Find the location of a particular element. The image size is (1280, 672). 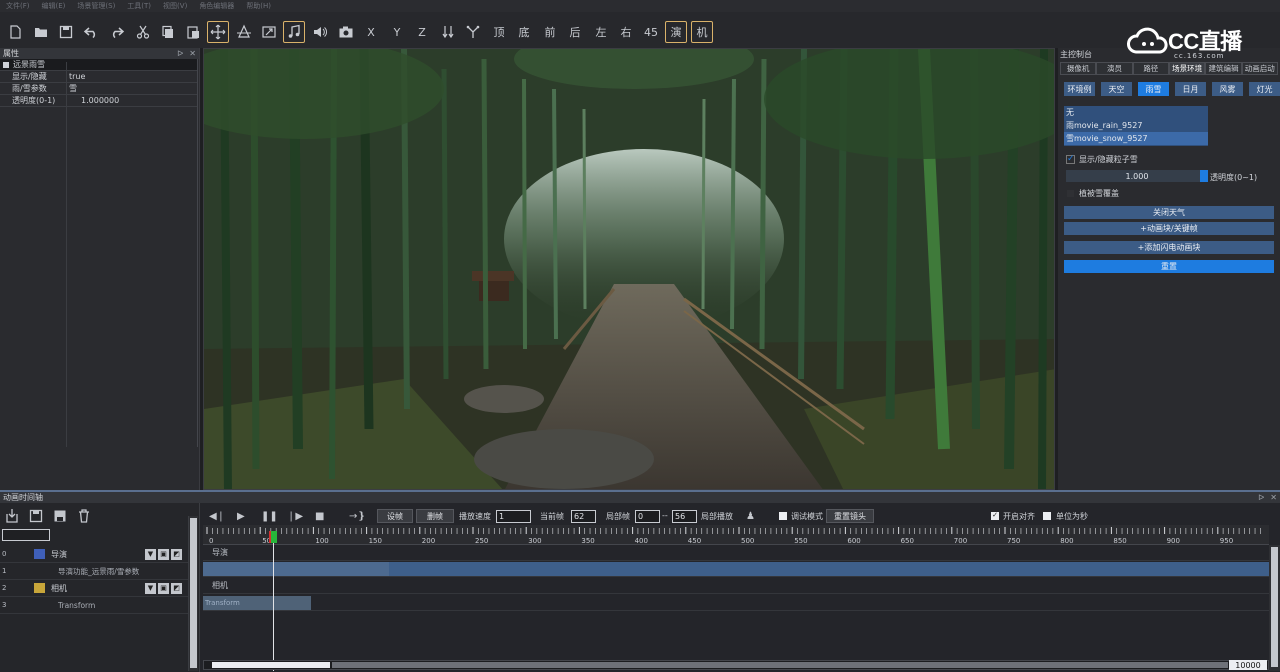

menu-edit: 编辑(E) is located at coordinates (54, 6).